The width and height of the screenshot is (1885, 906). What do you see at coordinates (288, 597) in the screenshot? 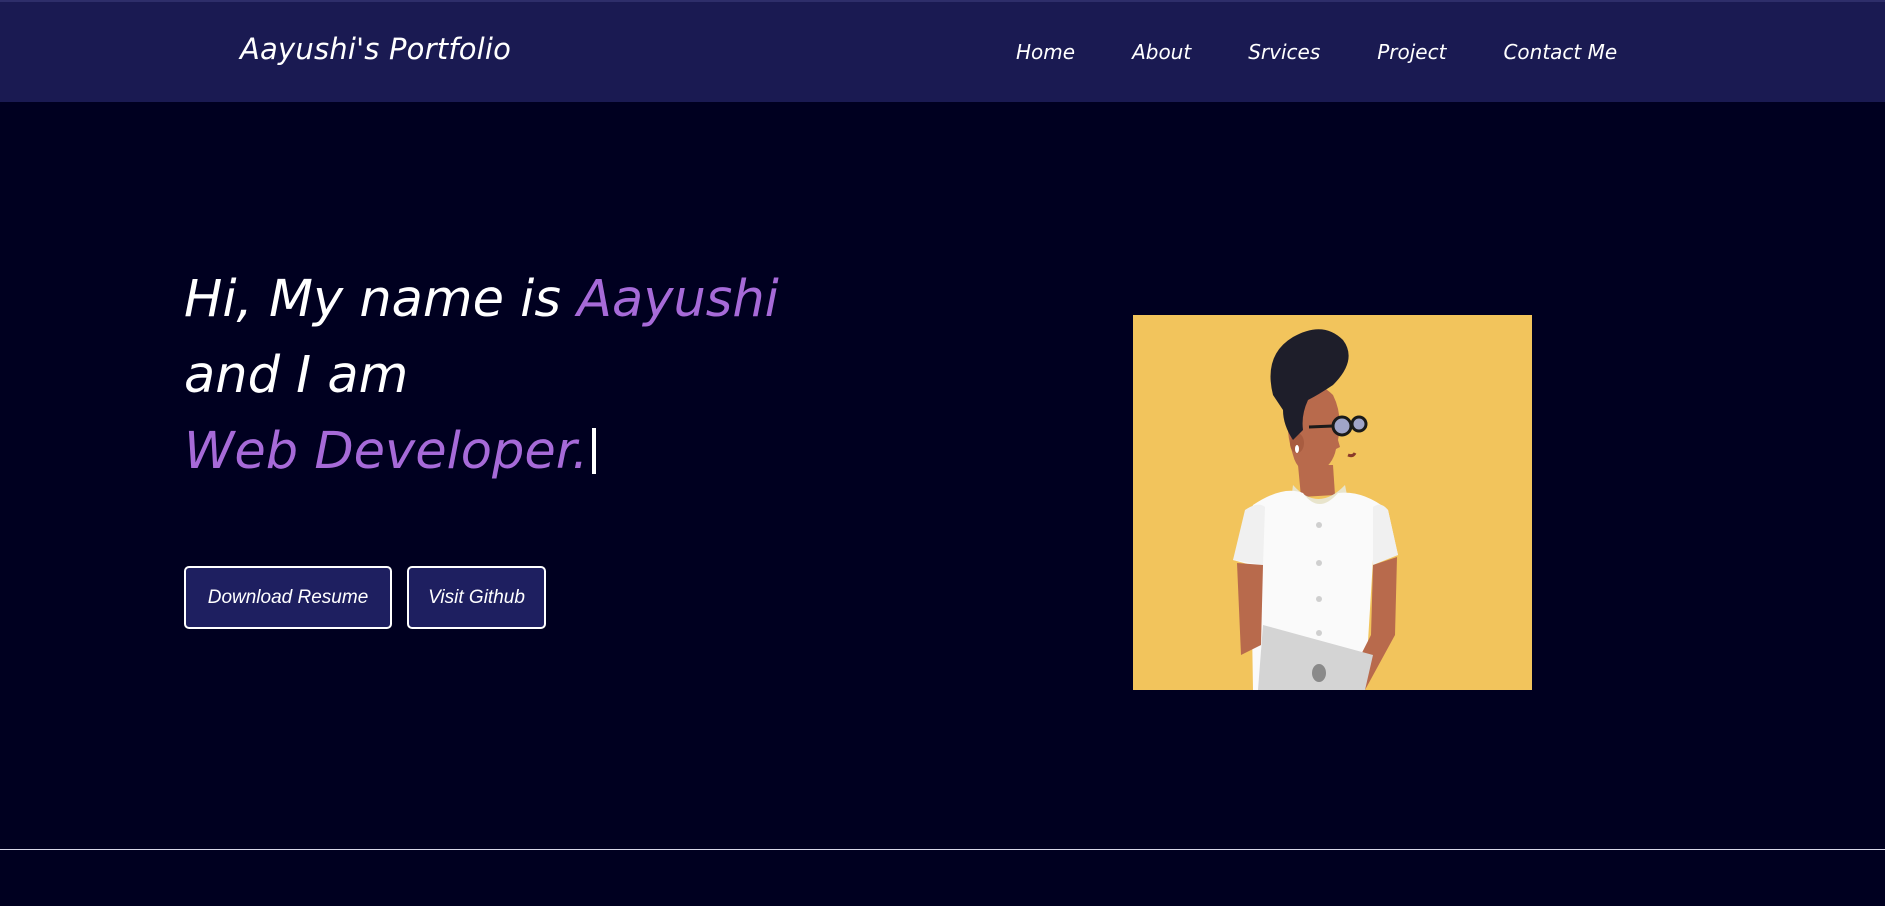
I see `download-resume-button: Download Resume` at bounding box center [288, 597].